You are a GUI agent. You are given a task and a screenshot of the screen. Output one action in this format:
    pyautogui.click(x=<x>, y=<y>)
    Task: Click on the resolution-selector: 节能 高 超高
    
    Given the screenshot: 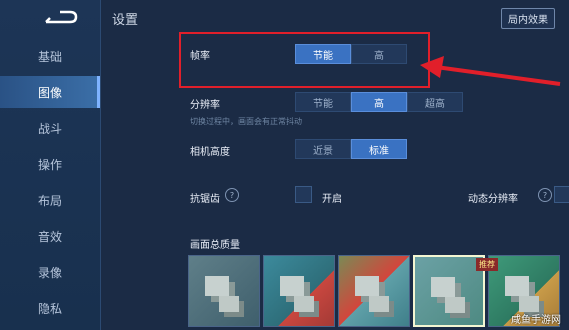 What is the action you would take?
    pyautogui.click(x=379, y=102)
    